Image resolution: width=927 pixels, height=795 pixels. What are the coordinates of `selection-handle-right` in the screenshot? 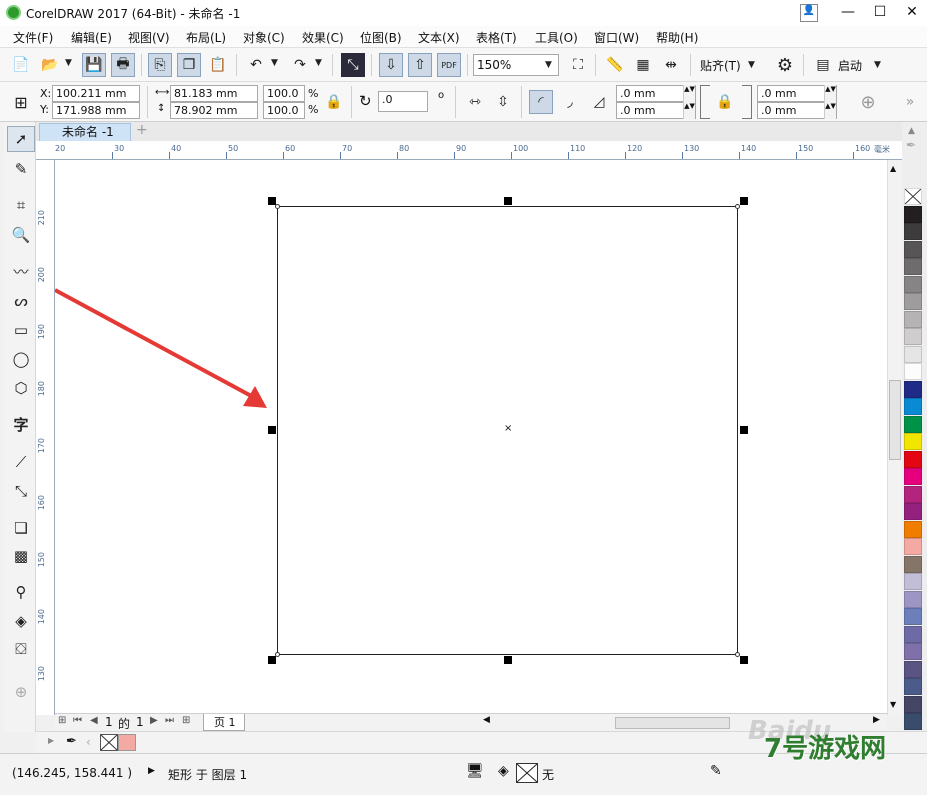 It's located at (744, 430).